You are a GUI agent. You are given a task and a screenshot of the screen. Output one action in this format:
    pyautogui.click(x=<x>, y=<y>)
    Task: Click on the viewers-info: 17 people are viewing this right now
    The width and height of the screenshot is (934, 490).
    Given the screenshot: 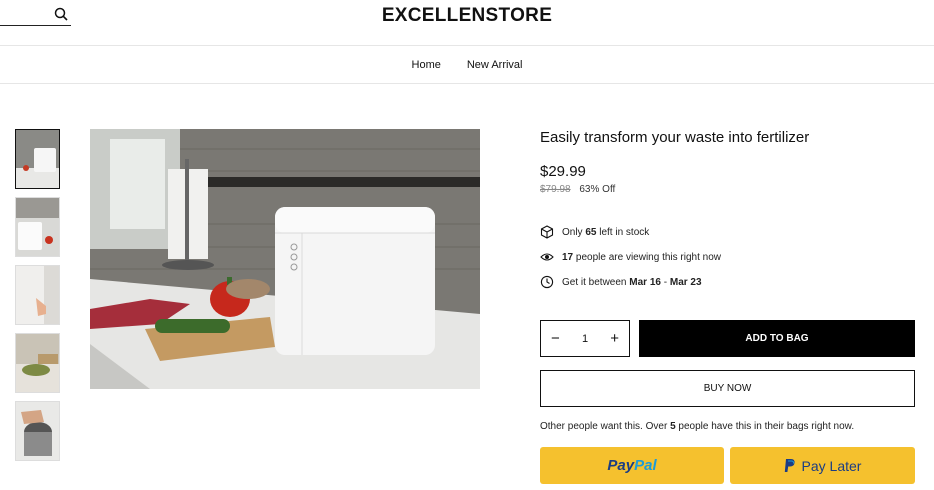 What is the action you would take?
    pyautogui.click(x=630, y=257)
    